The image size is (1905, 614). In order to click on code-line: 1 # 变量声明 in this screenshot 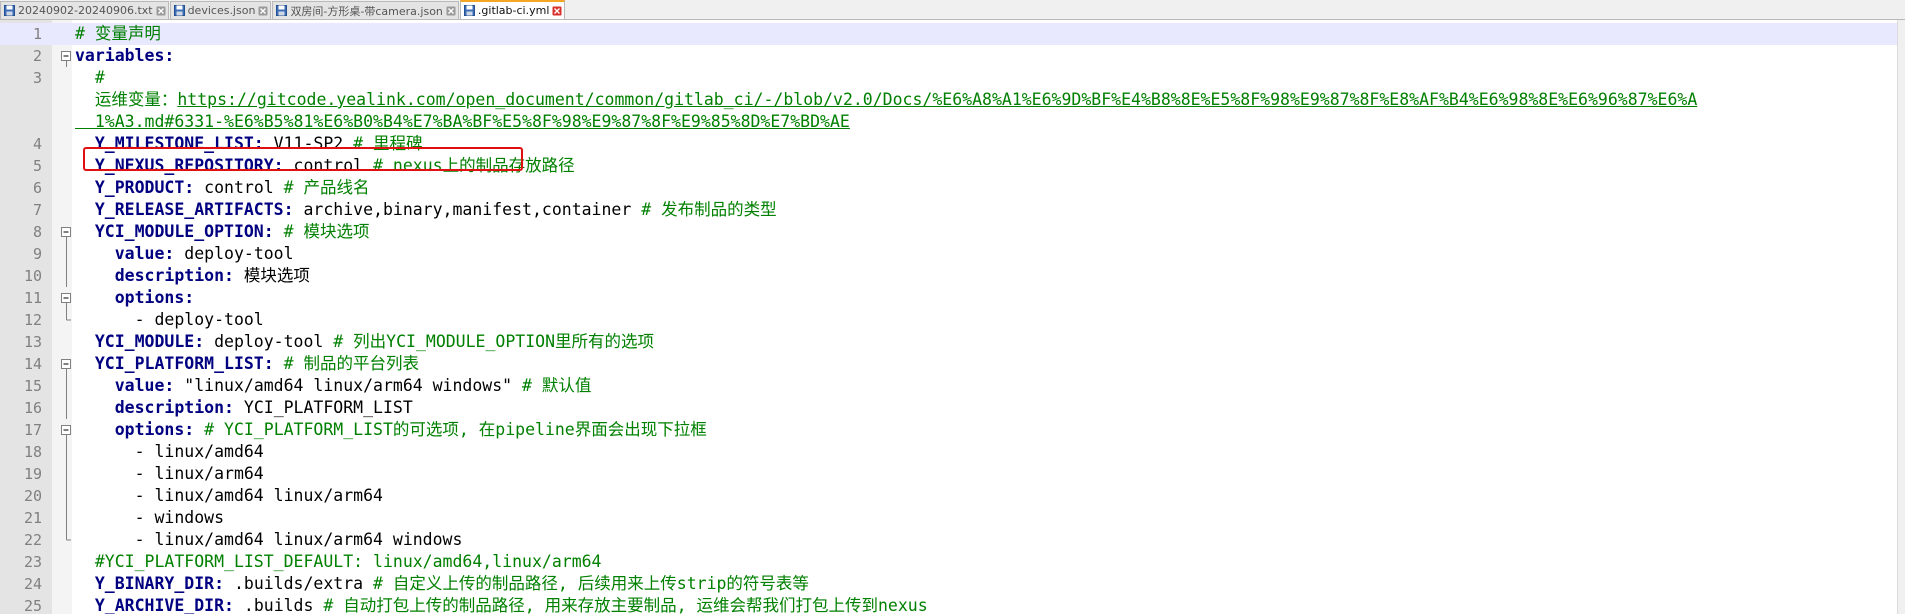, I will do `click(949, 34)`.